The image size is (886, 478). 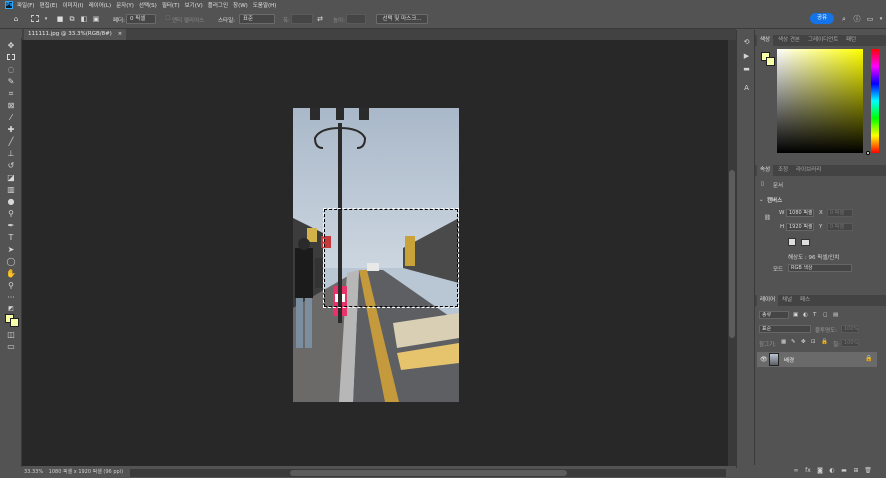 I want to click on intersect-selection-icon: ▣, so click(x=96, y=19).